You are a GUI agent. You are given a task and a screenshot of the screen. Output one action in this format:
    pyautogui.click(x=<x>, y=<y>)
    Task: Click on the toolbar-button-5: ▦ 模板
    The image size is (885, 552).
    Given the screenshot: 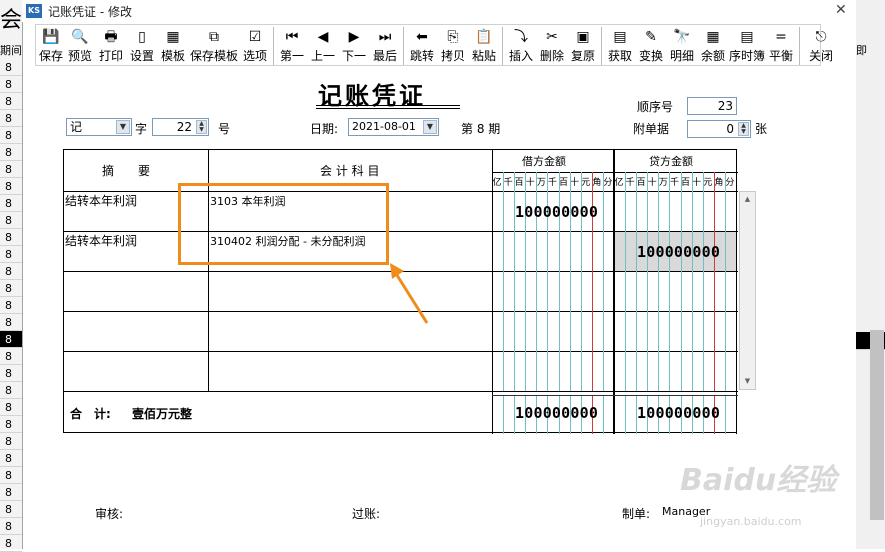 What is the action you would take?
    pyautogui.click(x=173, y=46)
    